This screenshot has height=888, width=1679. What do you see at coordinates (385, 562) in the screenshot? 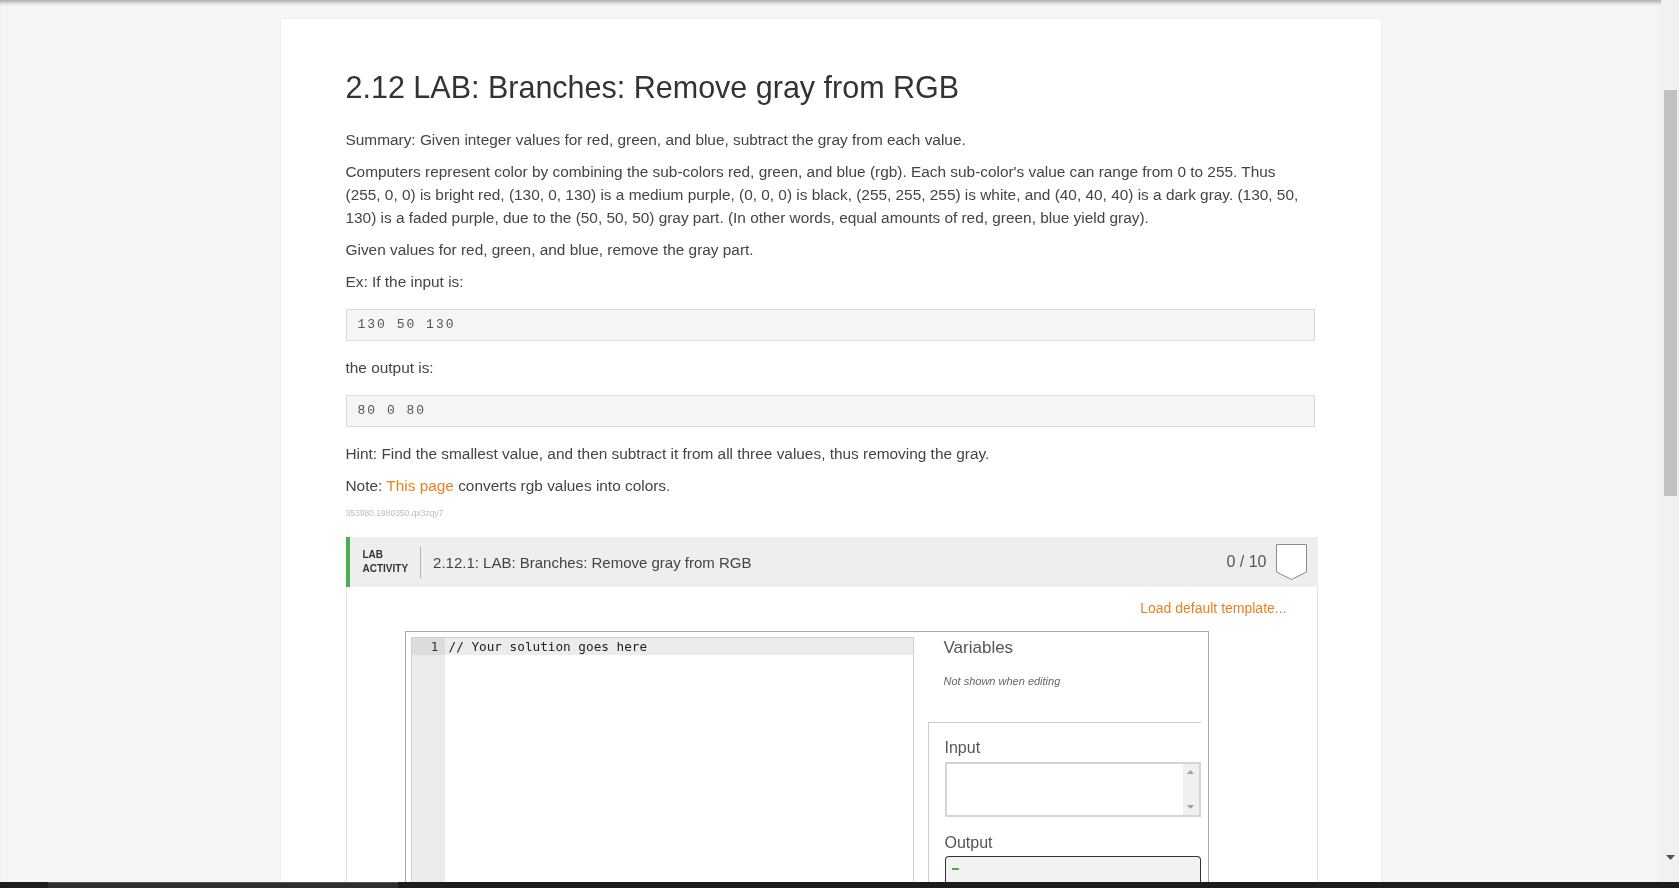
I see `activity-type-label: LAB ACTIVITY` at bounding box center [385, 562].